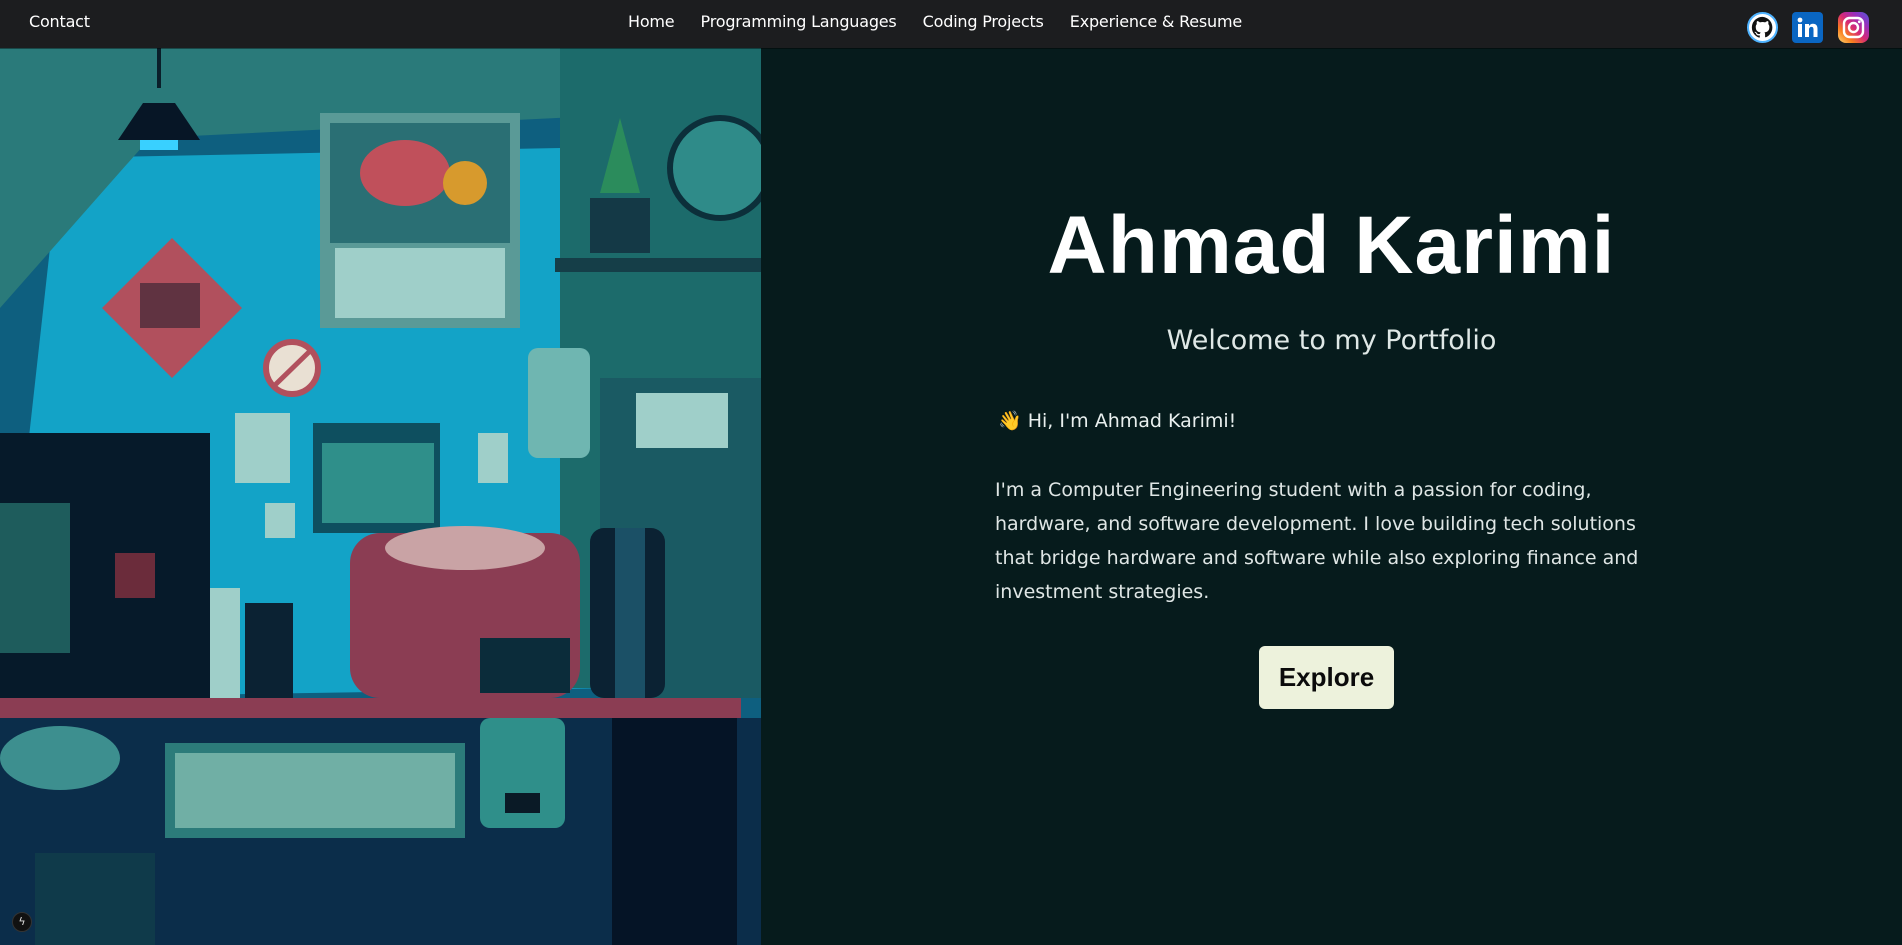 The width and height of the screenshot is (1902, 945). What do you see at coordinates (59, 21) in the screenshot?
I see `nav-contact-link: Contact` at bounding box center [59, 21].